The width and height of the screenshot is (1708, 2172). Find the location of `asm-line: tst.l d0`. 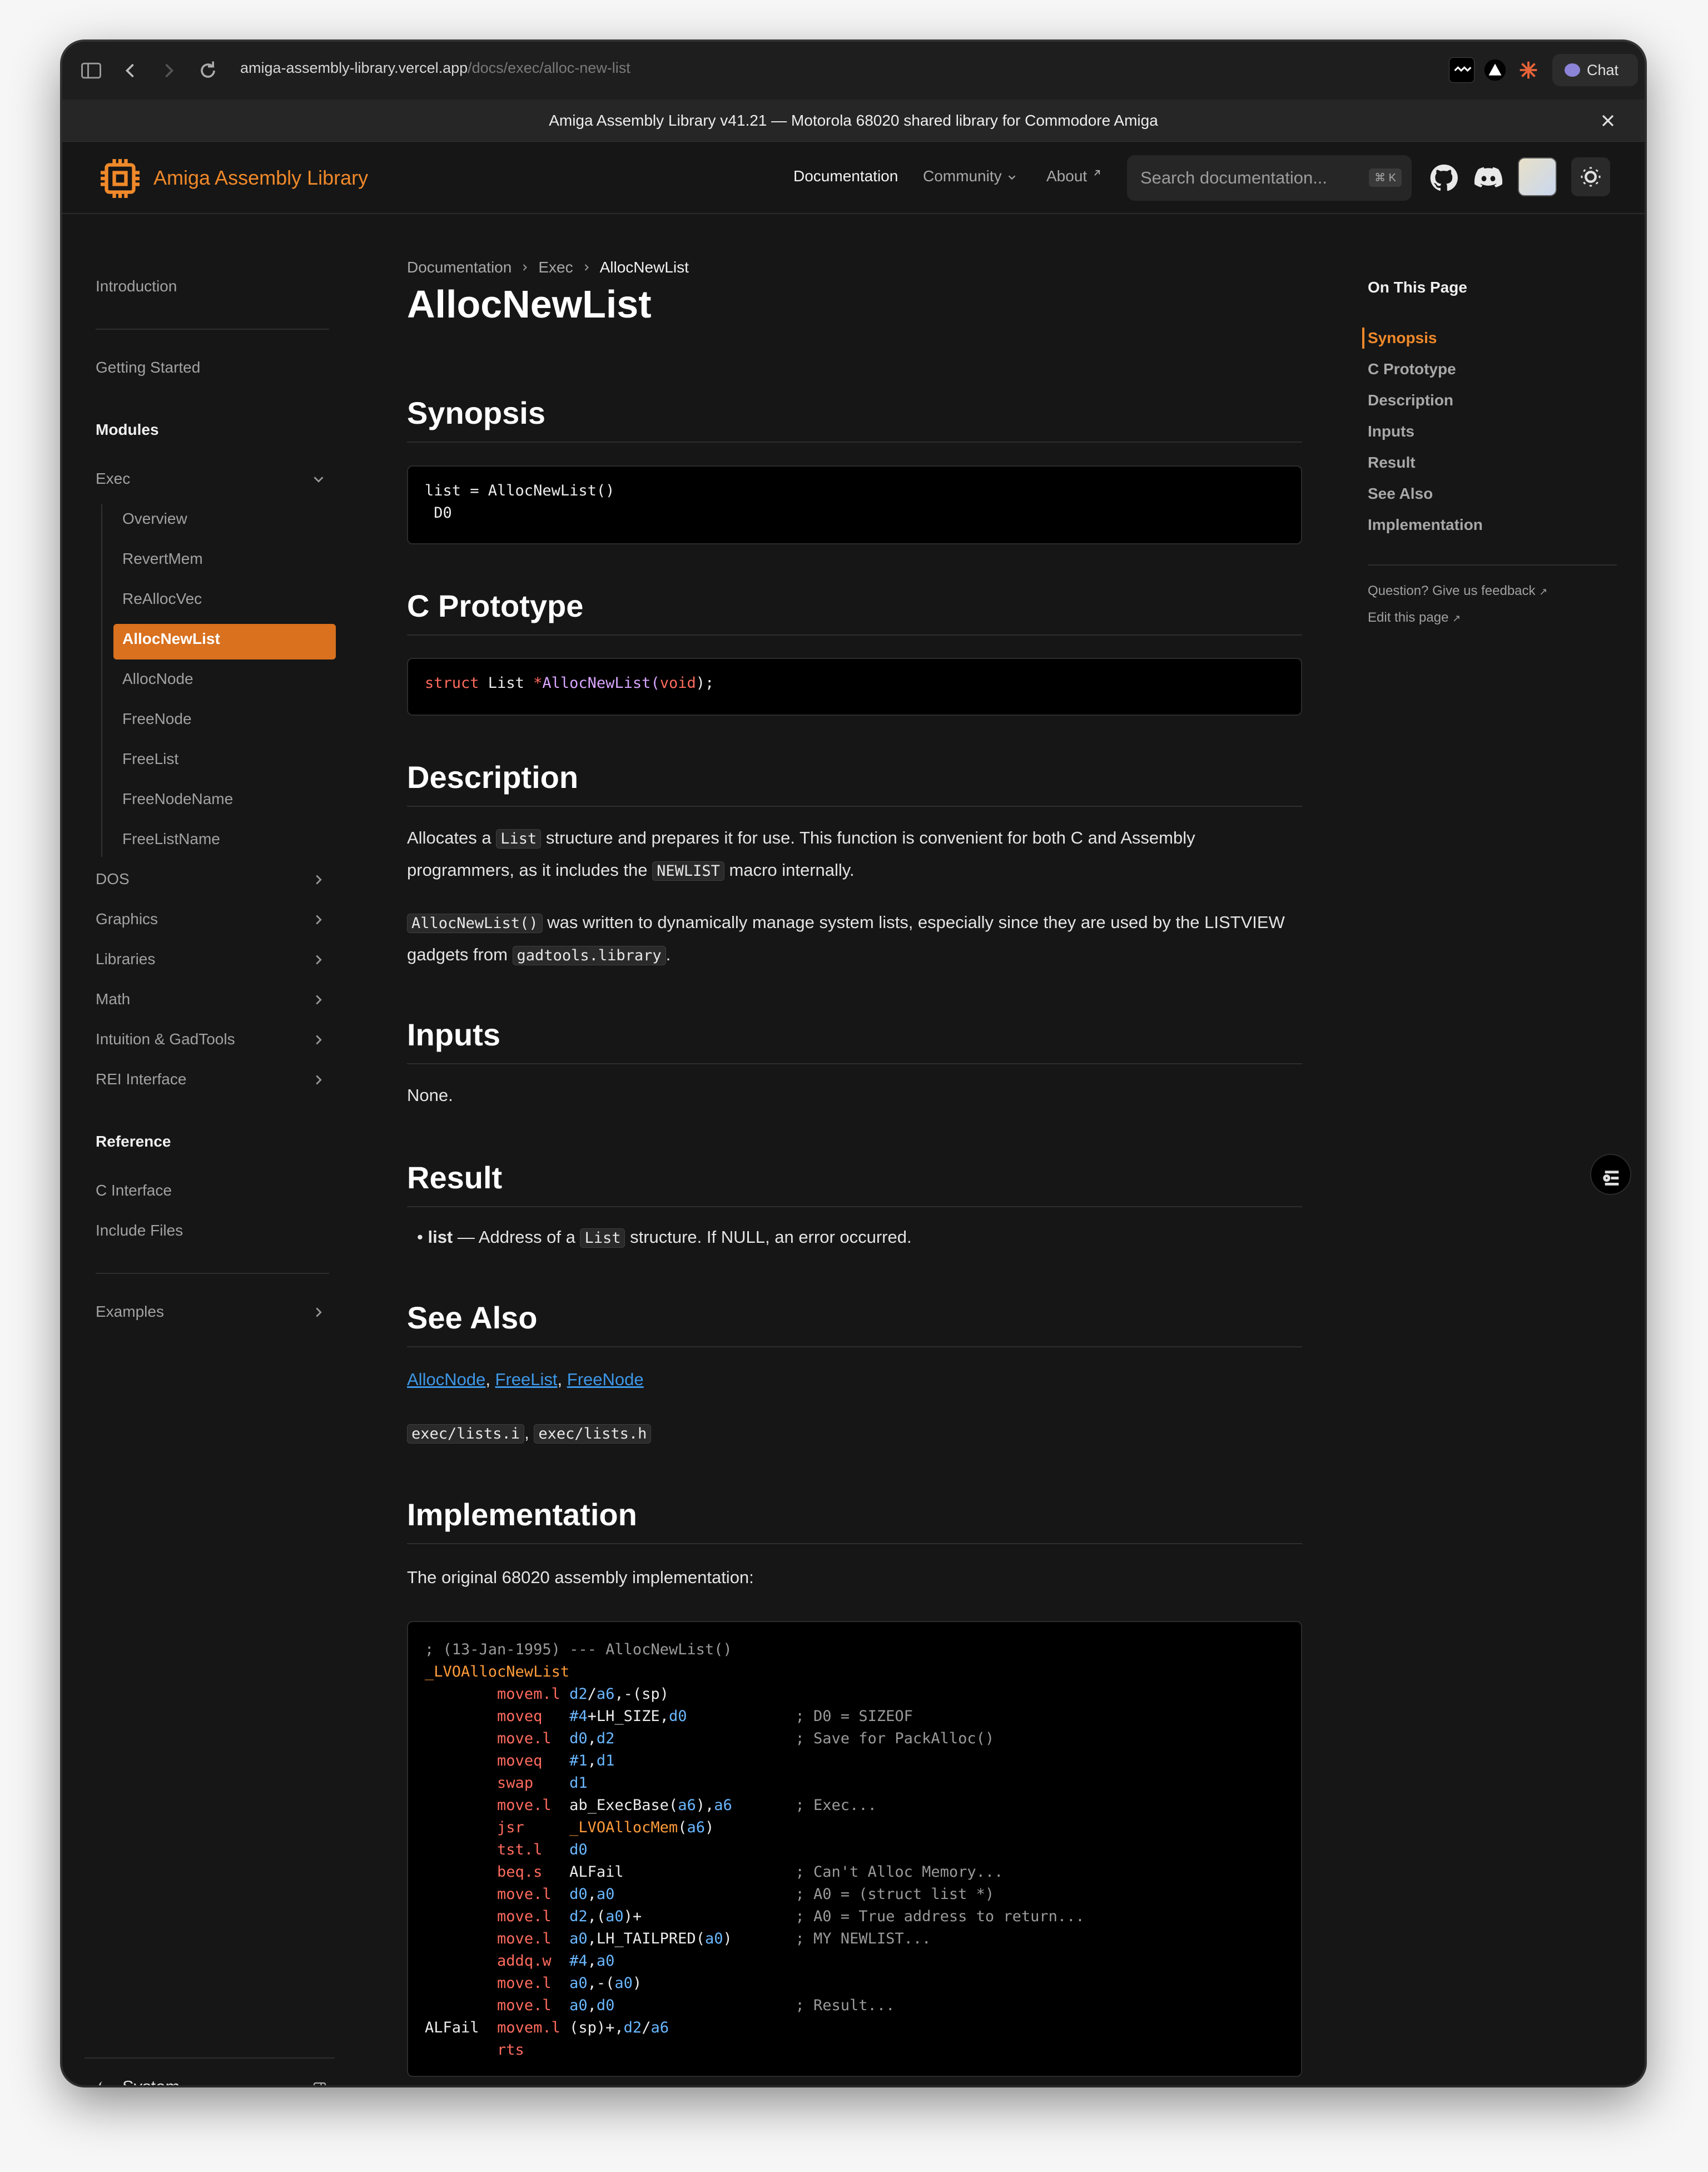

asm-line: tst.l d0 is located at coordinates (855, 1850).